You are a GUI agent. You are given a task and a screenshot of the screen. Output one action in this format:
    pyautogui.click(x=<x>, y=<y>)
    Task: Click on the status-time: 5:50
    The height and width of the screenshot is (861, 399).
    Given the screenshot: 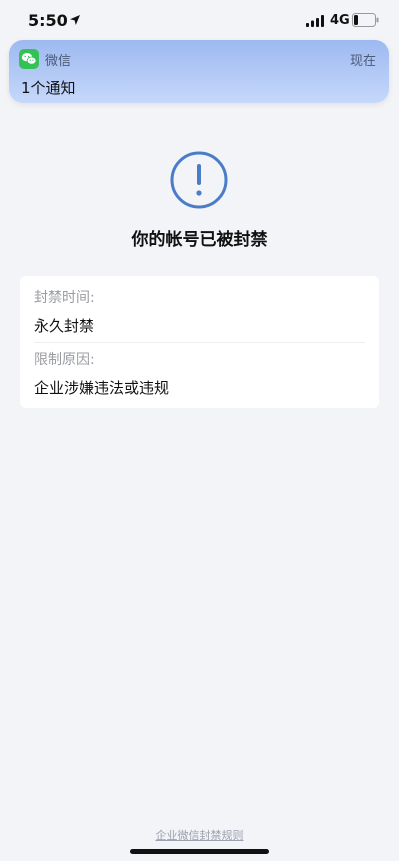 What is the action you would take?
    pyautogui.click(x=48, y=20)
    